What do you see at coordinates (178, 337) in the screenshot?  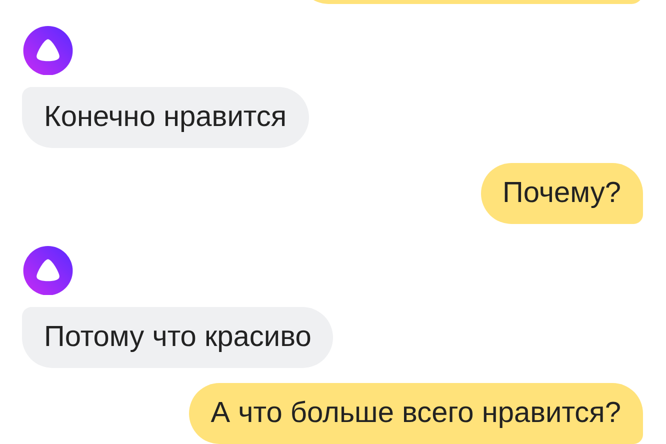 I see `message-bubble: Потому что красиво` at bounding box center [178, 337].